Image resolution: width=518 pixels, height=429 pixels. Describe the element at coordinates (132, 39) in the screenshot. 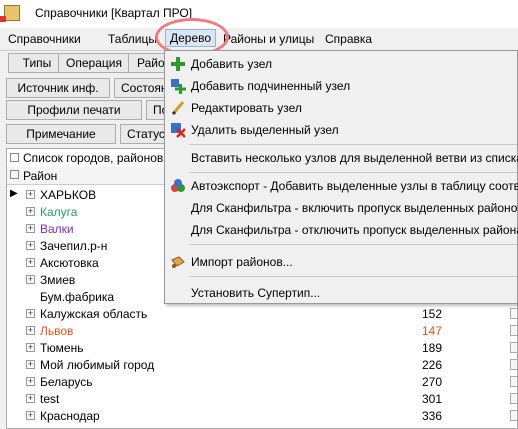

I see `menu-tablitsy: Таблицы` at that location.